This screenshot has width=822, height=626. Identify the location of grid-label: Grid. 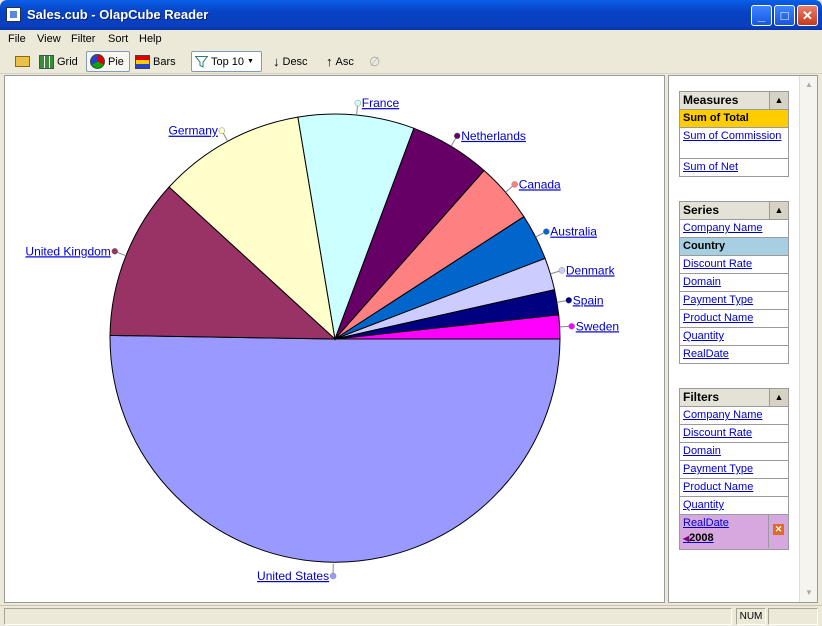
(67, 61).